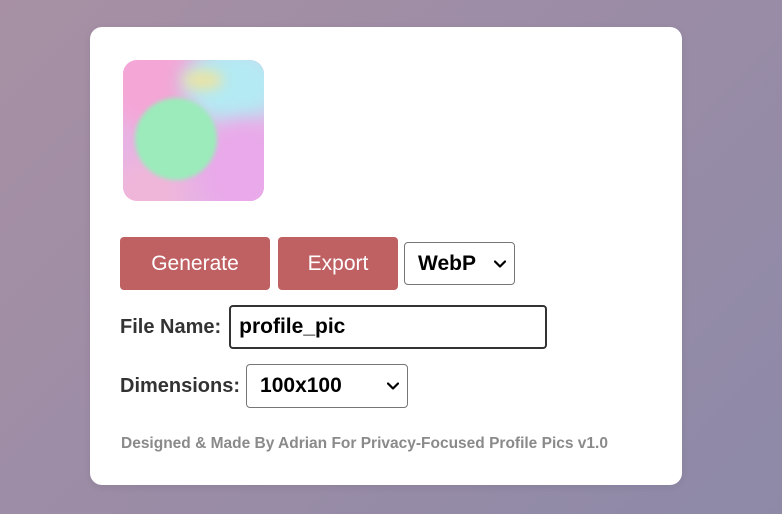 The width and height of the screenshot is (782, 514). I want to click on file-name-row: File Name:, so click(334, 327).